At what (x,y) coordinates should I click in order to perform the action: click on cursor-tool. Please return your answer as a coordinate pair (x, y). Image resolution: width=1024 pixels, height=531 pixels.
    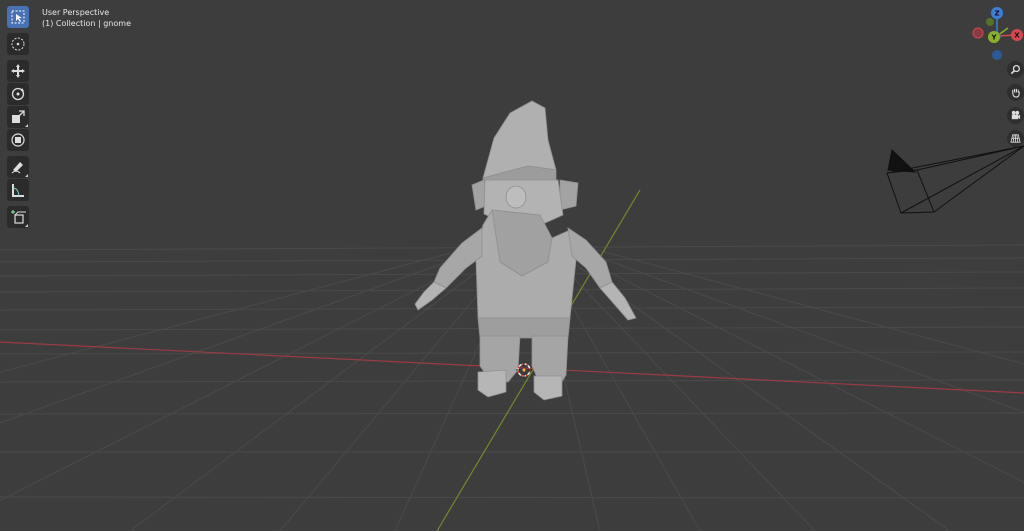
    Looking at the image, I should click on (18, 44).